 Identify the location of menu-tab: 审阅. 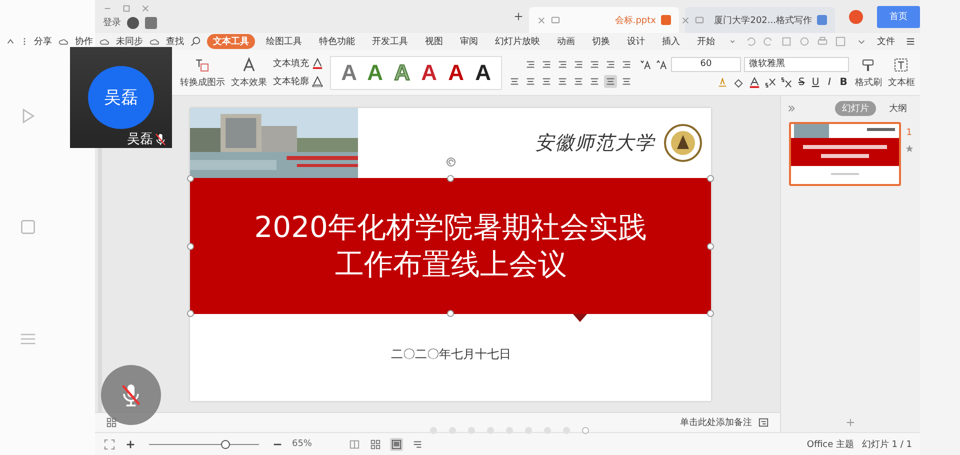
(469, 41).